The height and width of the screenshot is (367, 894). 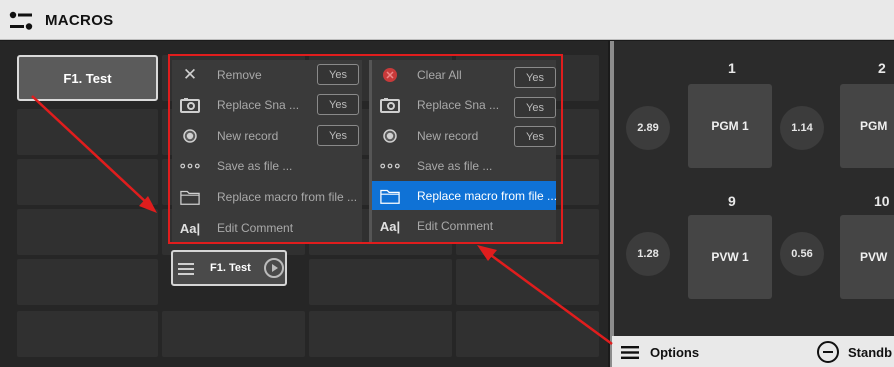 What do you see at coordinates (87, 78) in the screenshot?
I see `macro-button-f1-test: F1. Test` at bounding box center [87, 78].